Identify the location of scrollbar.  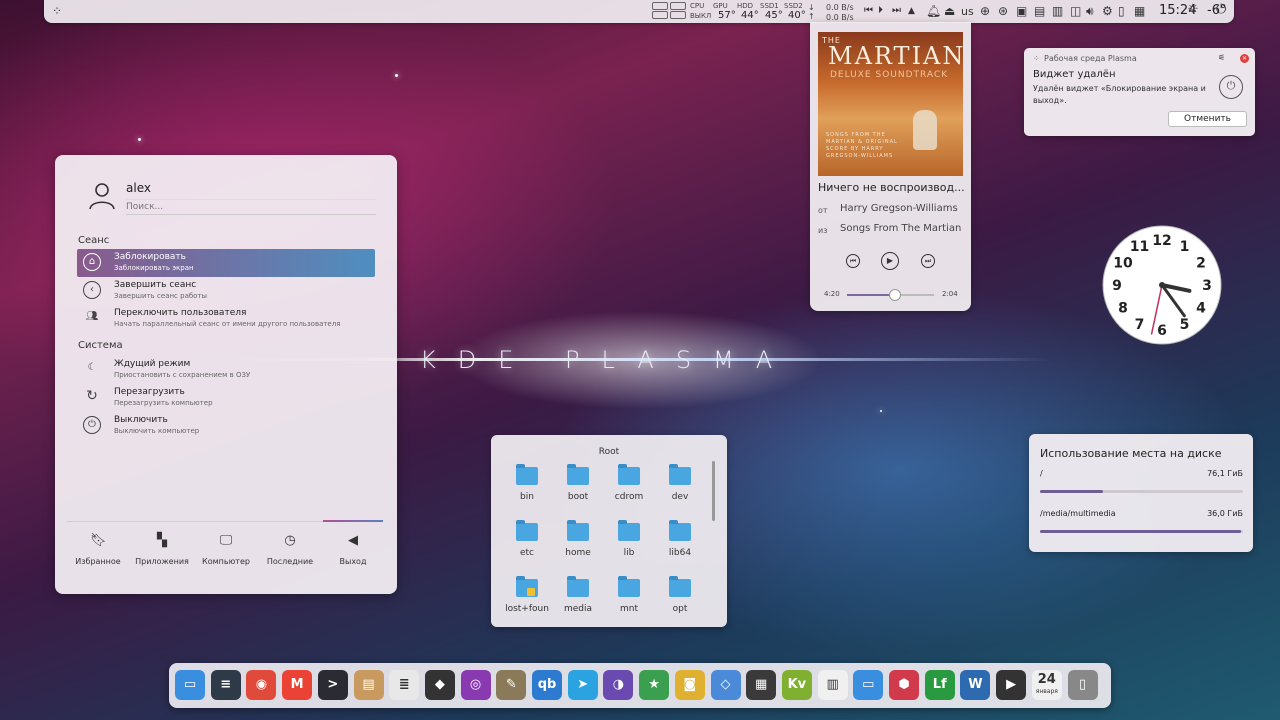
(713, 491).